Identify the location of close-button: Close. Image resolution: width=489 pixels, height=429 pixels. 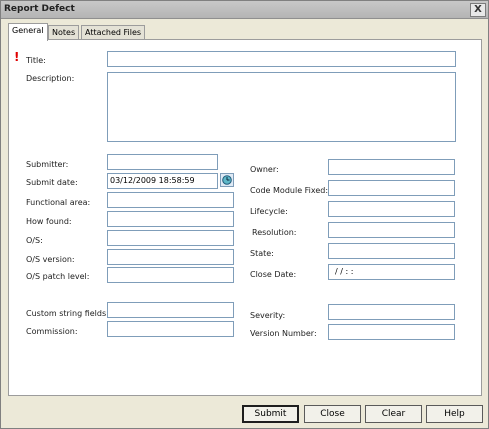
(332, 414).